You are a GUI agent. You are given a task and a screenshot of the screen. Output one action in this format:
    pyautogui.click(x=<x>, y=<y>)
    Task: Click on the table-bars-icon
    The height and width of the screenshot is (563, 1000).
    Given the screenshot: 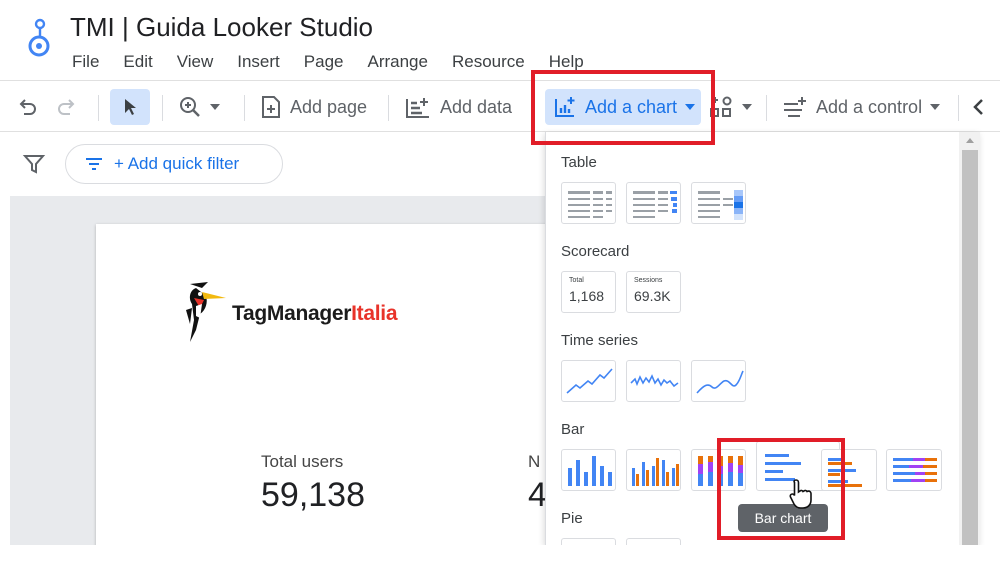 What is the action you would take?
    pyautogui.click(x=655, y=204)
    